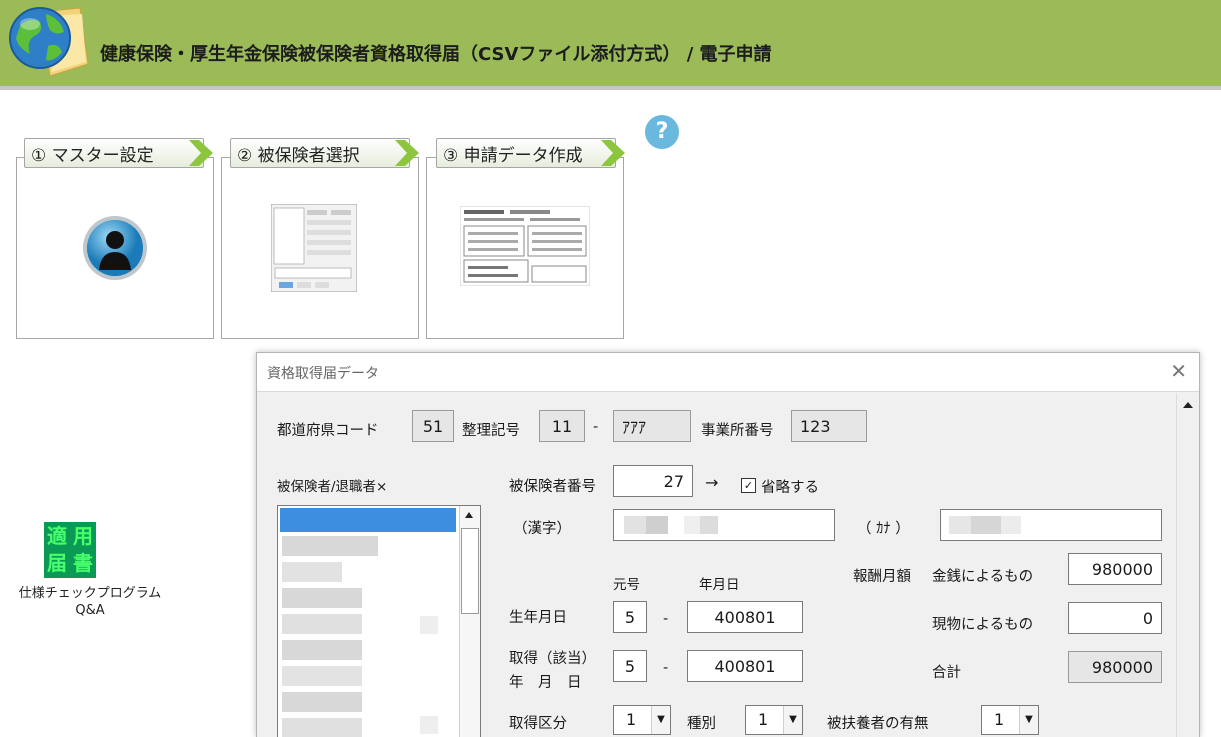 The width and height of the screenshot is (1221, 737). Describe the element at coordinates (719, 585) in the screenshot. I see `date-header: 年月日` at that location.